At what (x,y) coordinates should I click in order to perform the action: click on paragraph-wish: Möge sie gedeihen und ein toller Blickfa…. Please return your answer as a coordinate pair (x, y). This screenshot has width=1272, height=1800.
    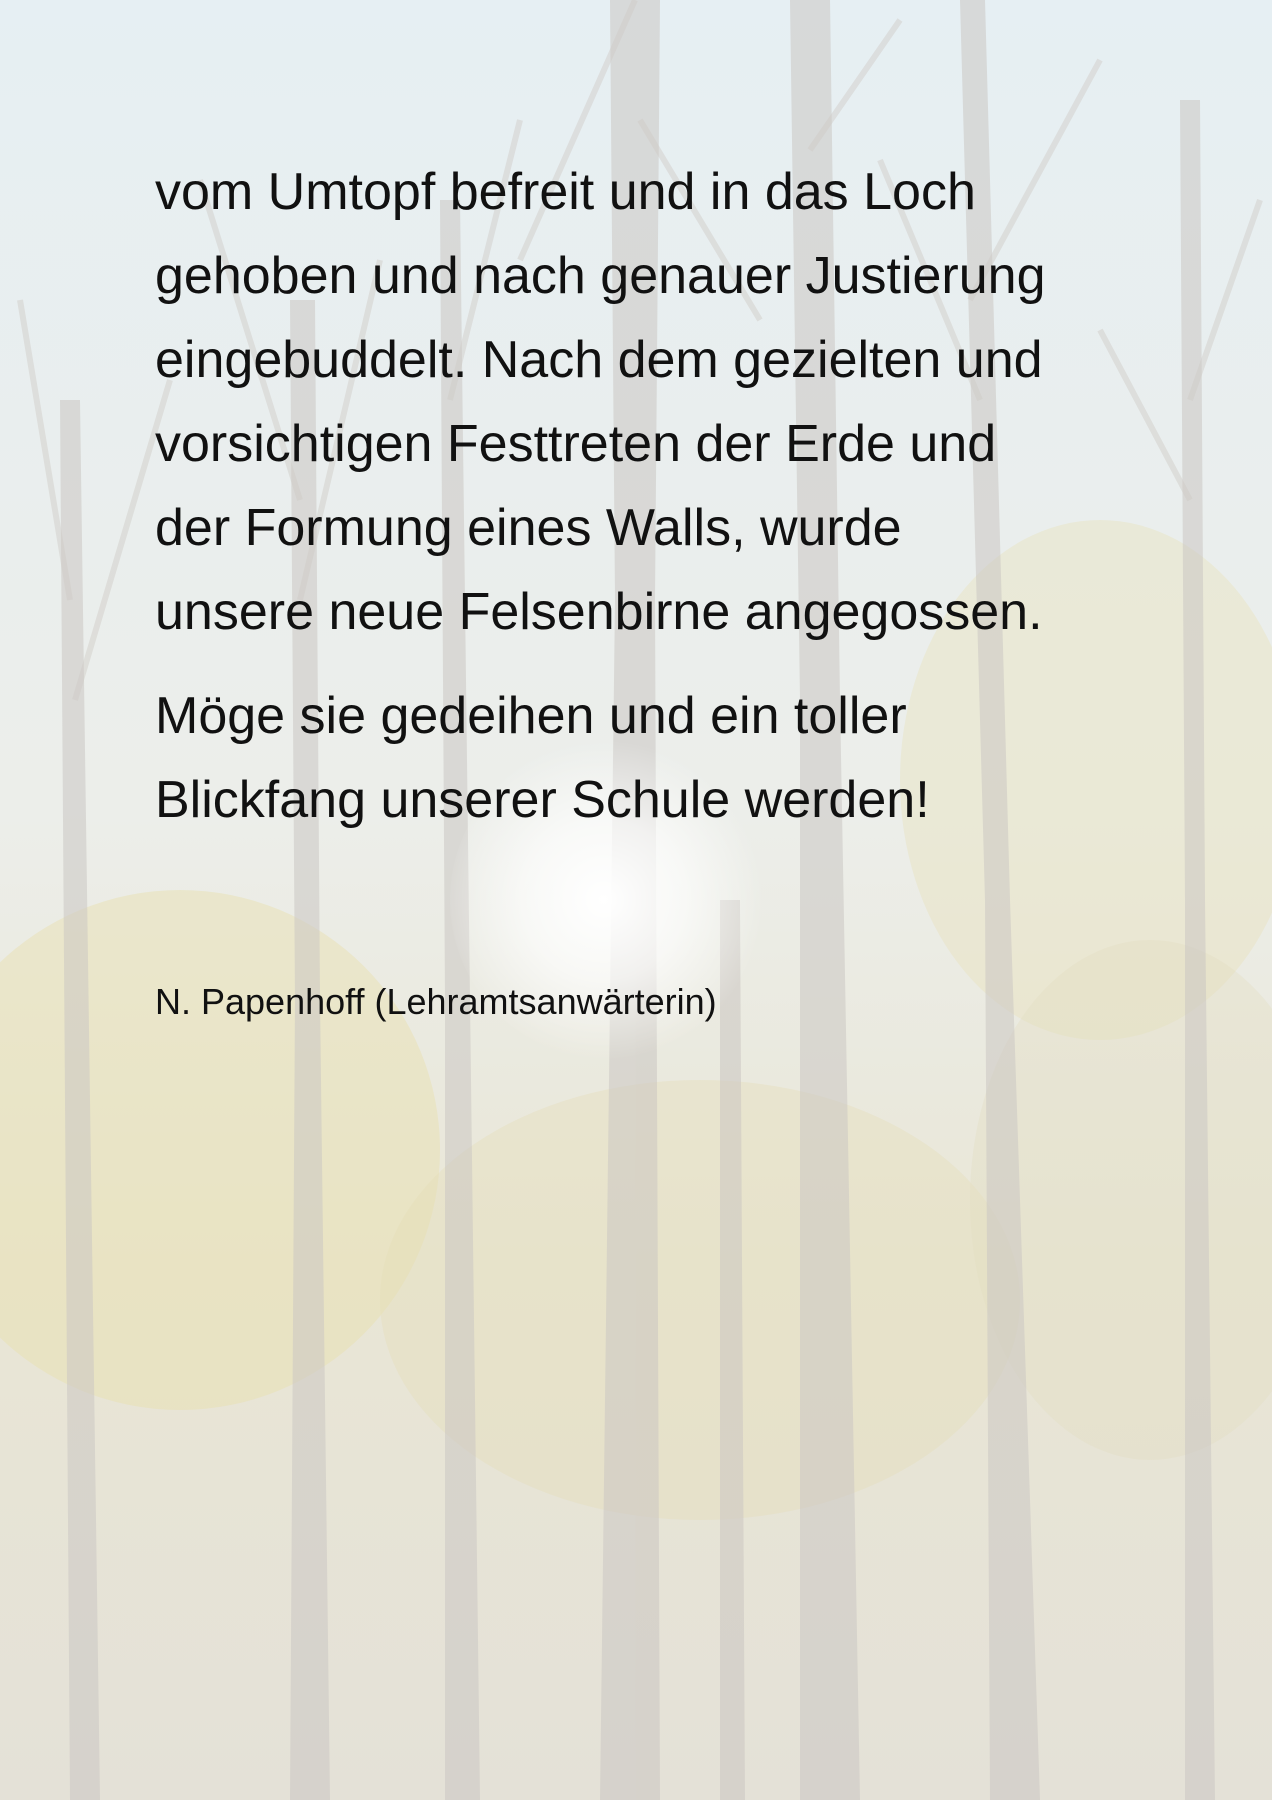
    Looking at the image, I should click on (635, 758).